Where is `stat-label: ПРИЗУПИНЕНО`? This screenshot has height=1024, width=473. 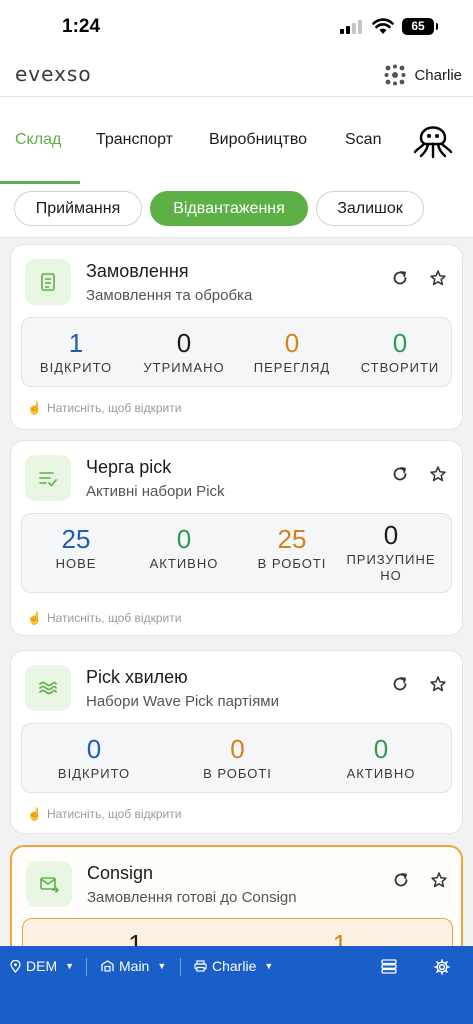
stat-label: ПРИЗУПИНЕНО is located at coordinates (391, 567).